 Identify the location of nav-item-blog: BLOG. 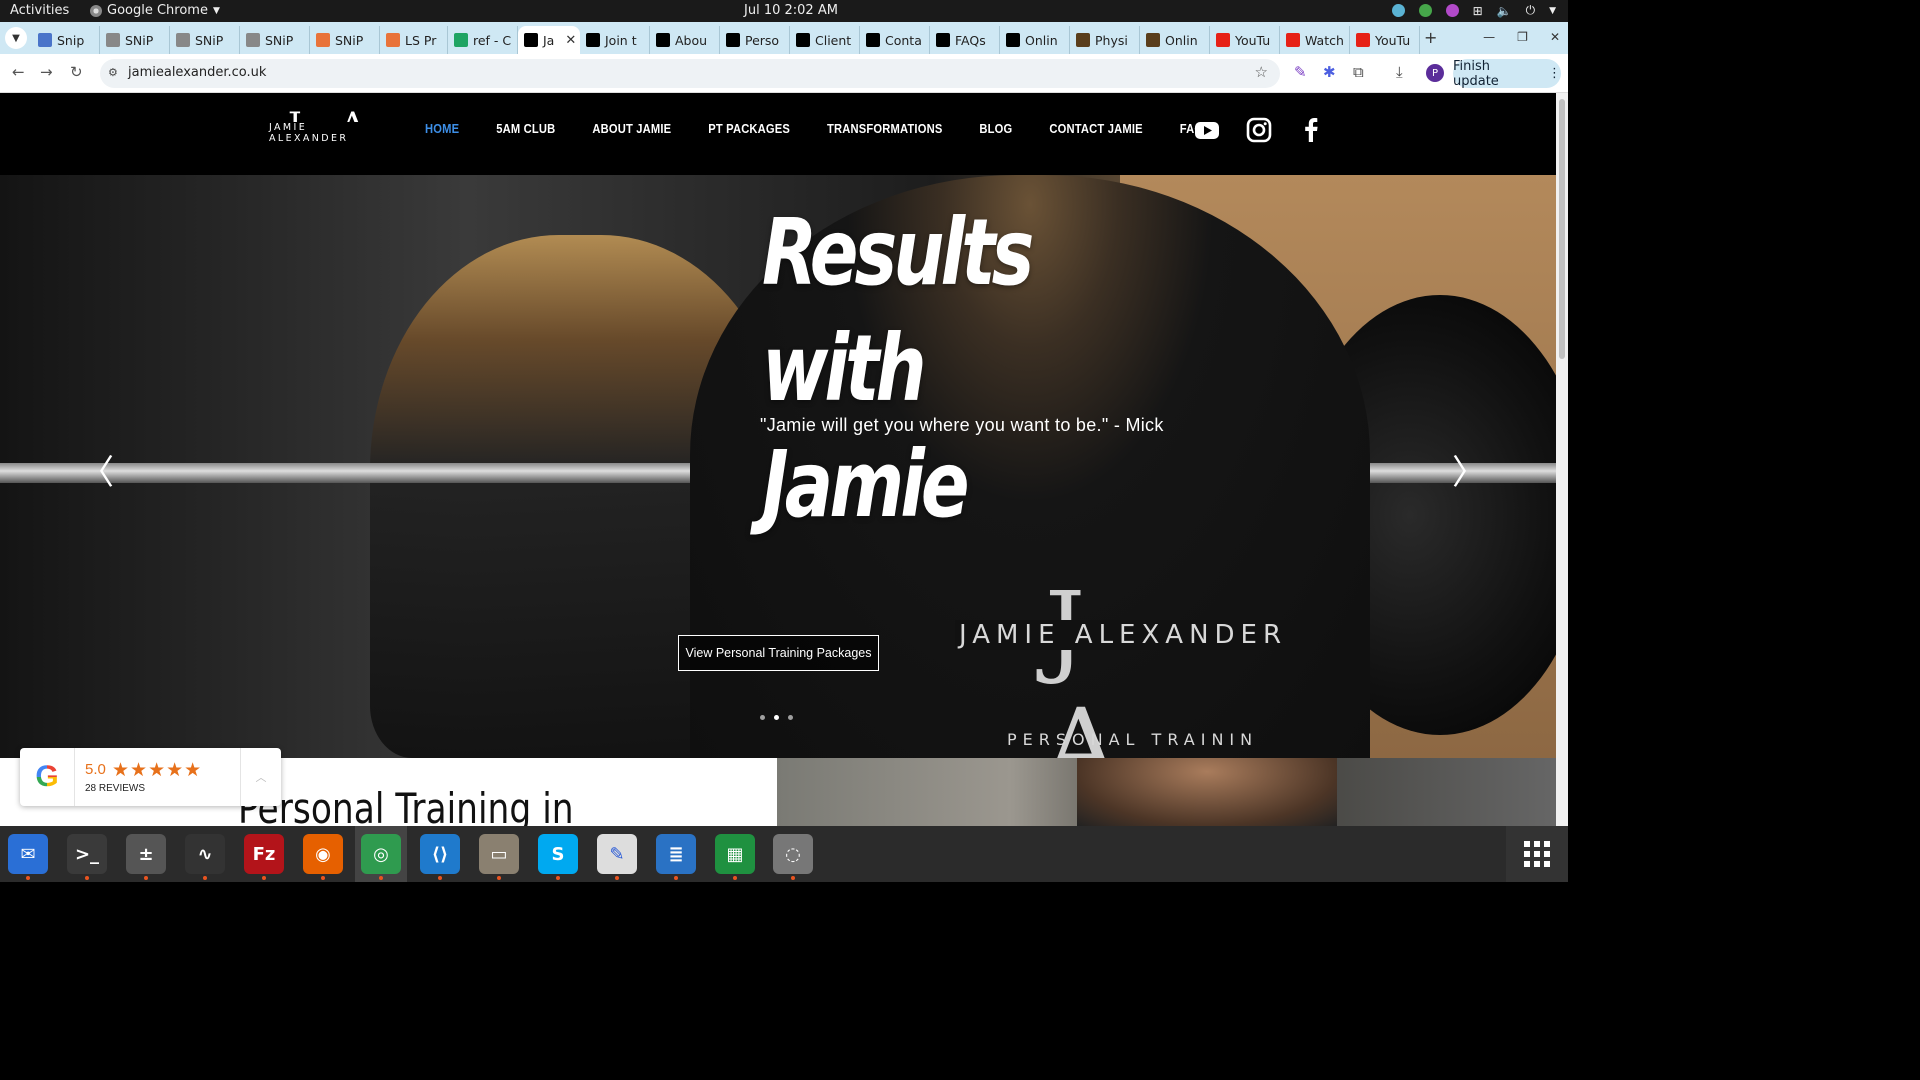
(995, 128).